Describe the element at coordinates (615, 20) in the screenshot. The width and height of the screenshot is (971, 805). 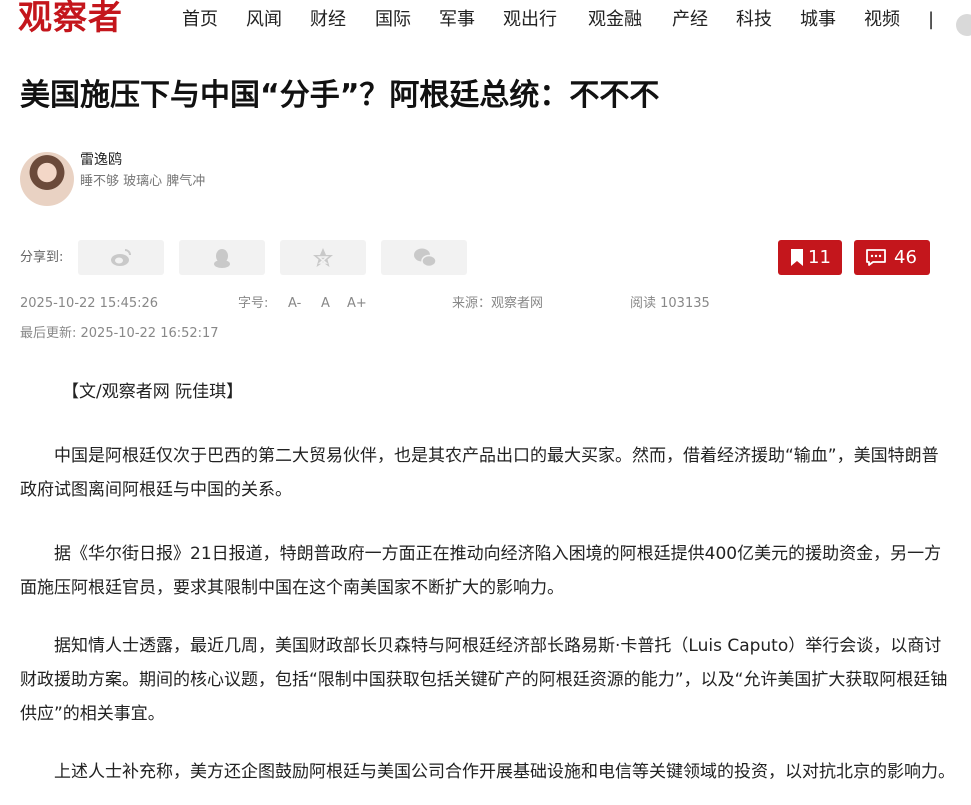
I see `nav-item-fintech: 观金融` at that location.